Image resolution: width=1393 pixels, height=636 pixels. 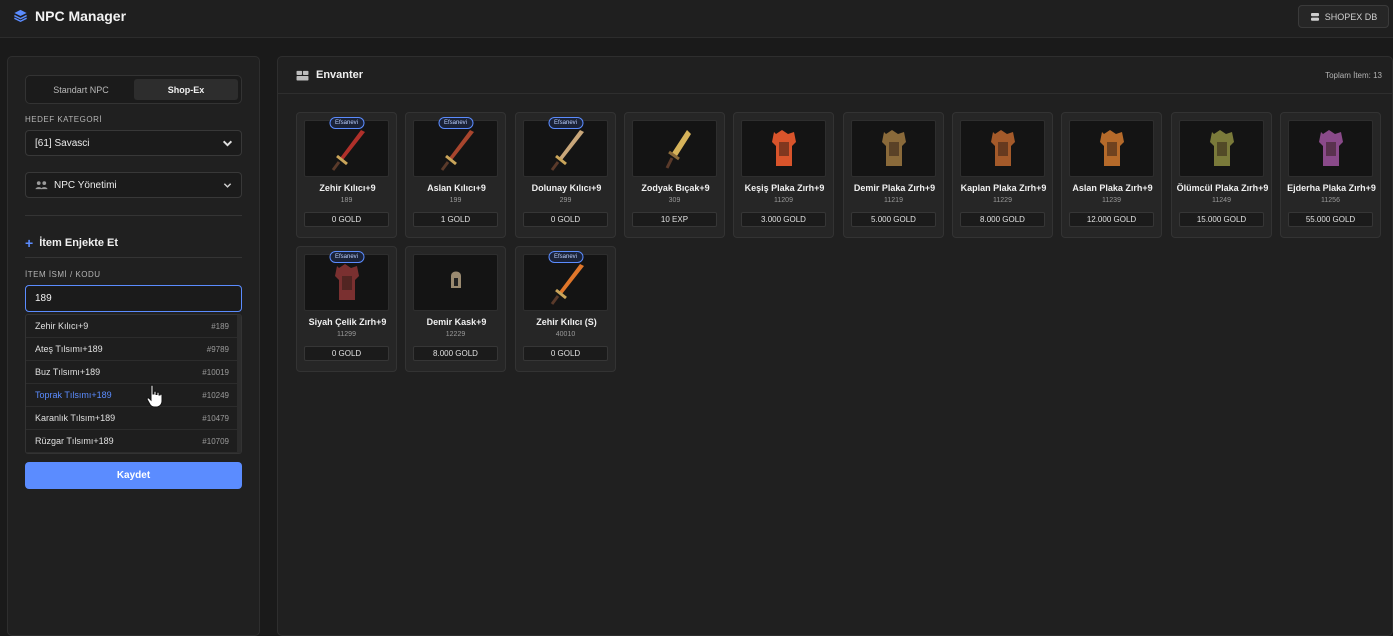 What do you see at coordinates (62, 326) in the screenshot?
I see `suggestion-name: Zehir Kılıcı+9` at bounding box center [62, 326].